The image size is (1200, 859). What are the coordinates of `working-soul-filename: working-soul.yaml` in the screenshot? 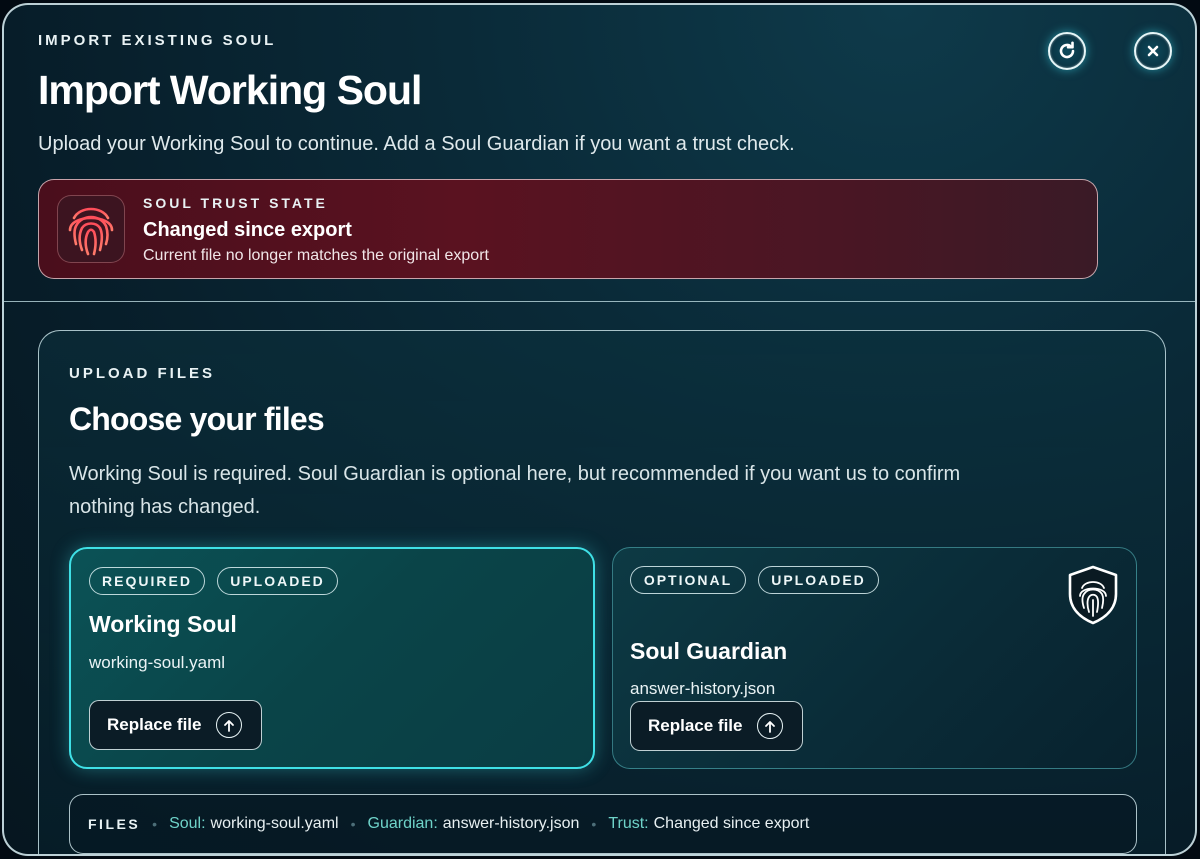 It's located at (157, 662).